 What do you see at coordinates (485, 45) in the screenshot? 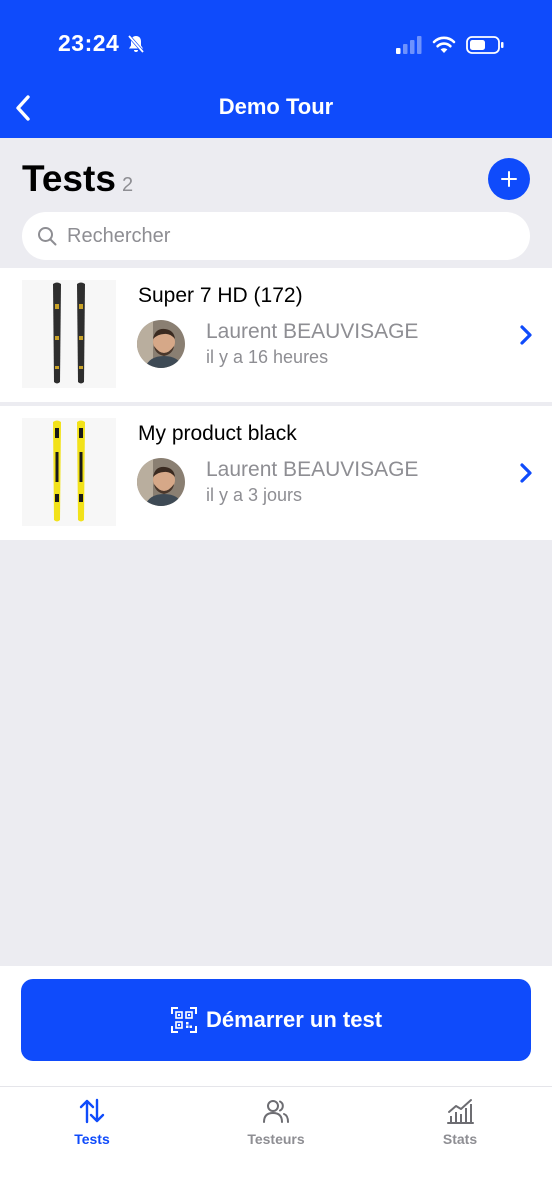
I see `battery-icon` at bounding box center [485, 45].